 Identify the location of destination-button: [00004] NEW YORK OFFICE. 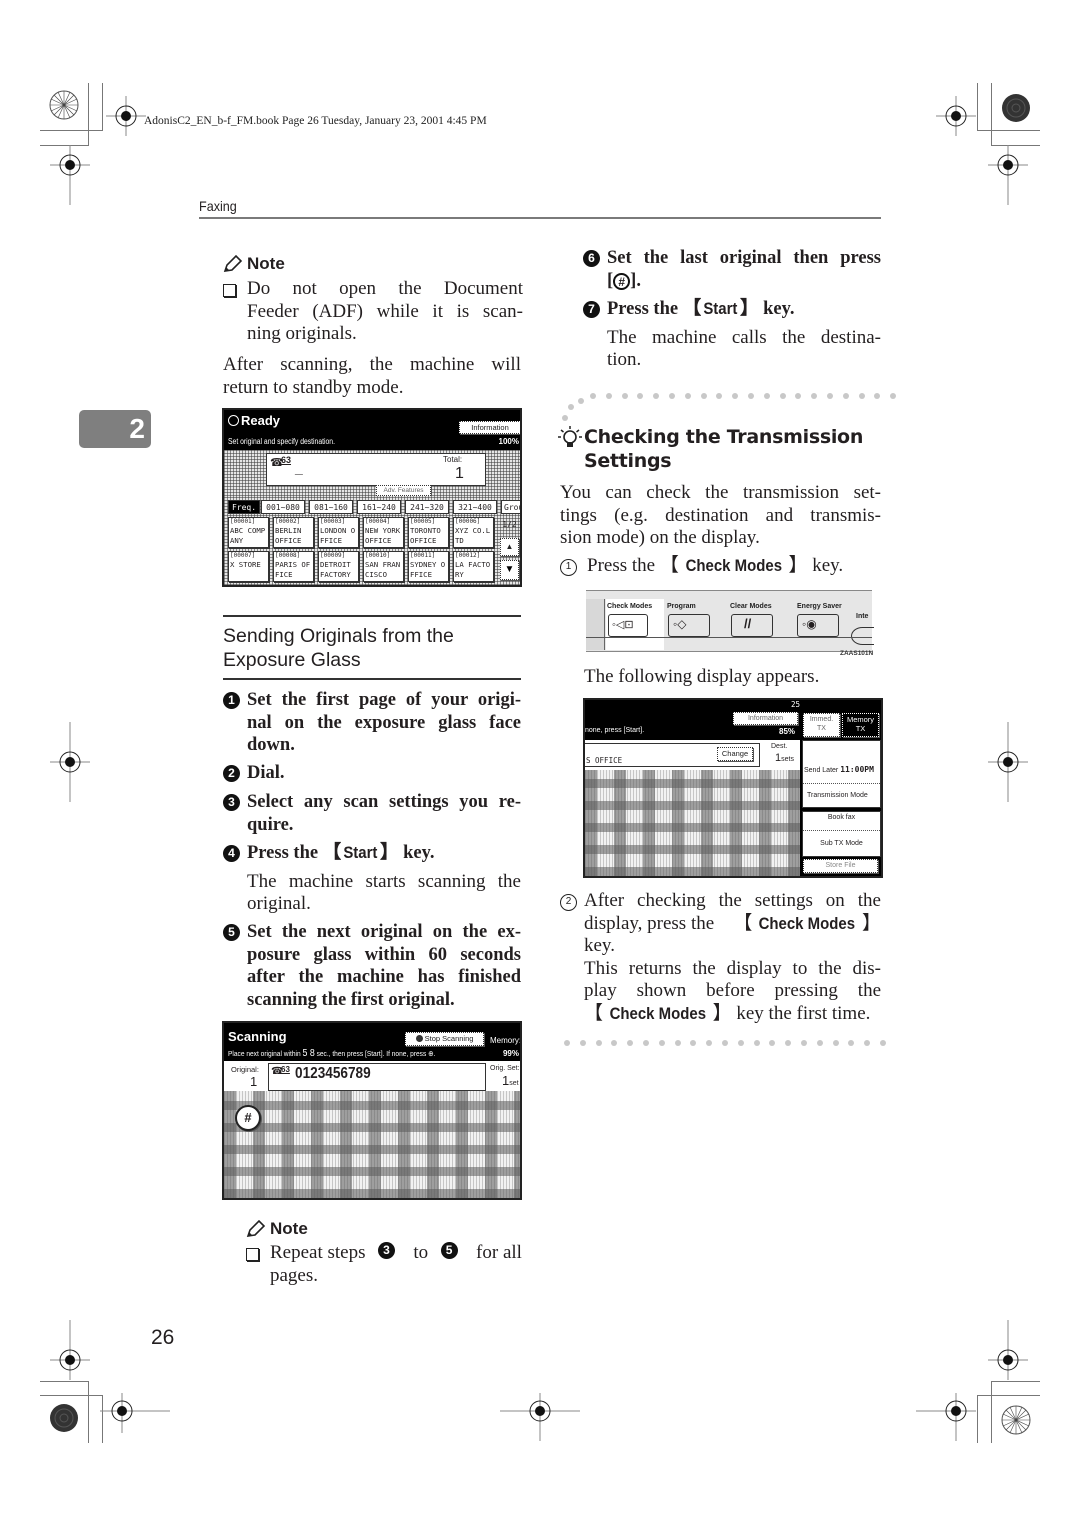
(383, 532).